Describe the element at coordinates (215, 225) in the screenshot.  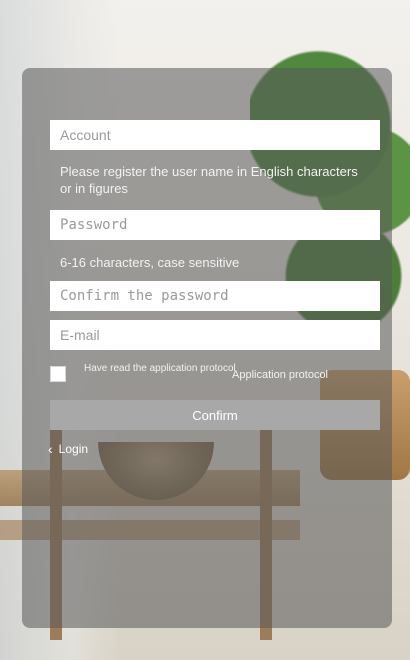
I see `password-input` at that location.